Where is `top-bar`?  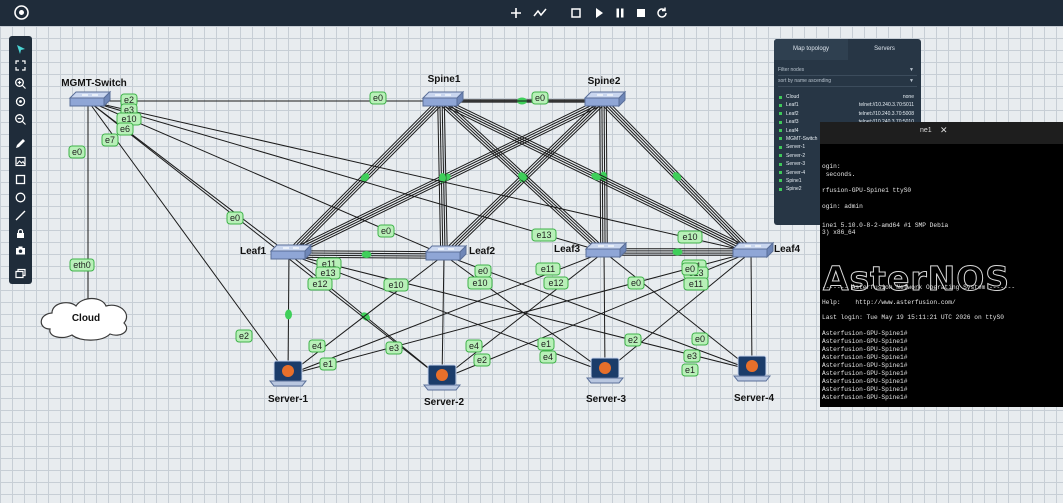
top-bar is located at coordinates (531, 13).